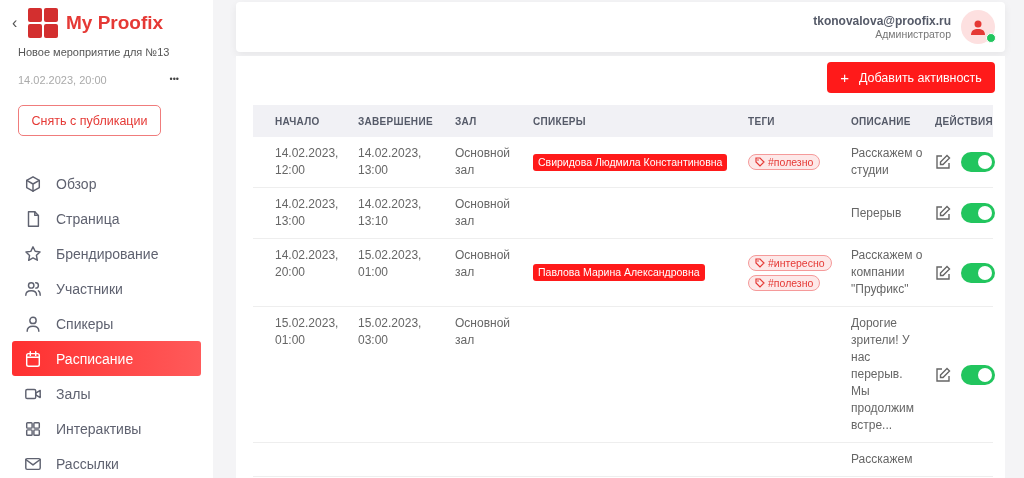 This screenshot has height=478, width=1024. I want to click on column-header: ОПИСАНИЕ, so click(881, 121).